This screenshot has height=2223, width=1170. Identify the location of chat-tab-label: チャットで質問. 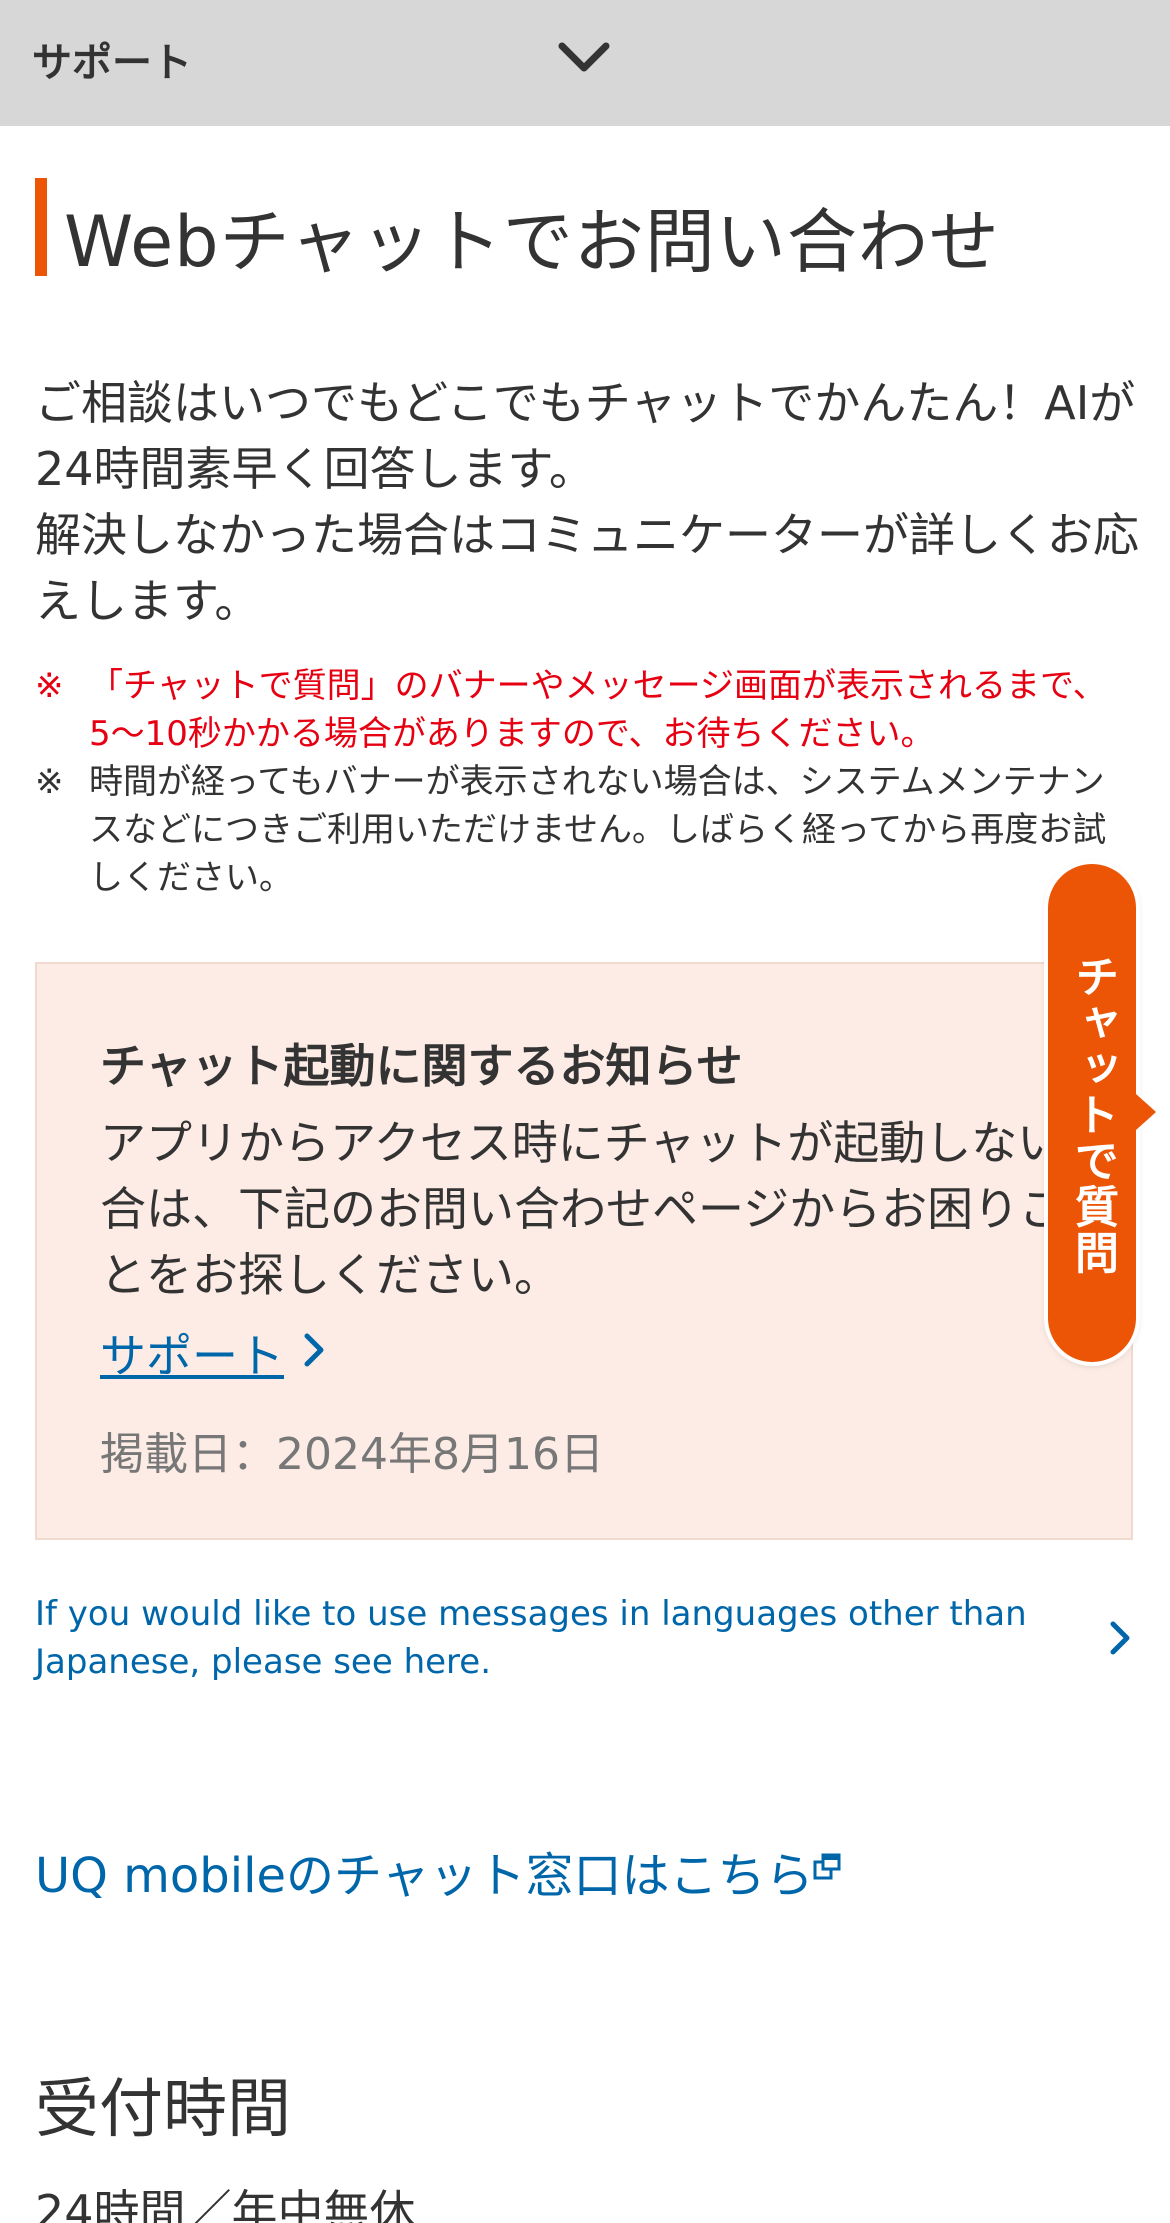
(1092, 1115).